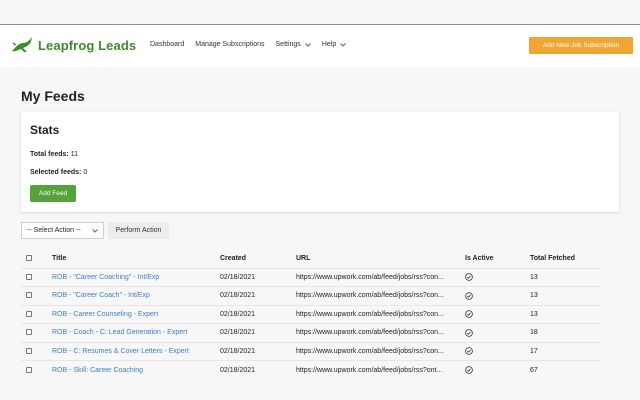 This screenshot has height=400, width=640. I want to click on feed-title-link: ROB - "Career Coach" - Int/Exp, so click(101, 295).